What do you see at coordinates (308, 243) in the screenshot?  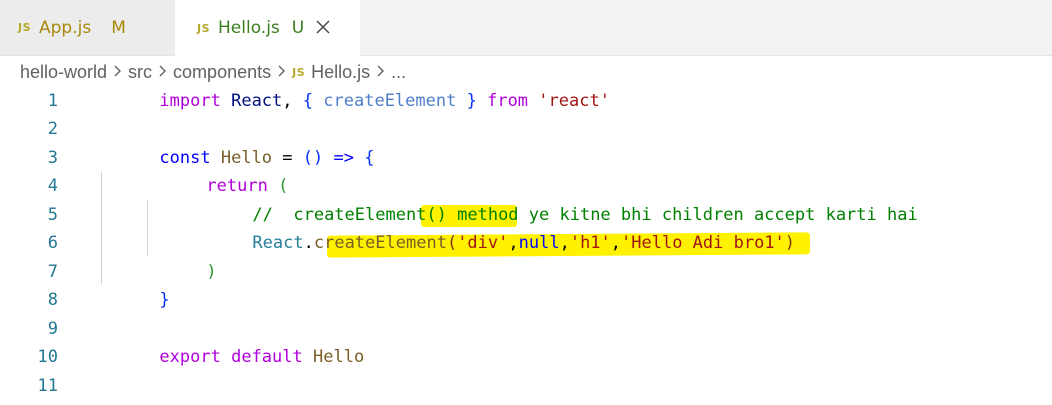 I see `token-punct: .` at bounding box center [308, 243].